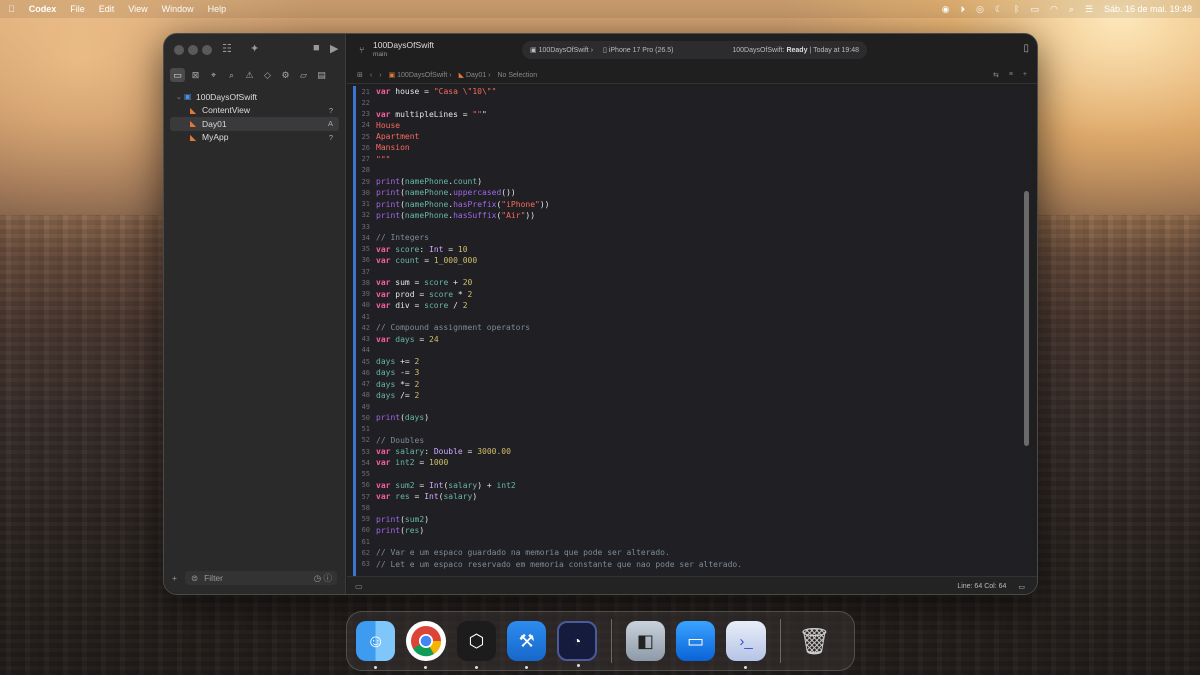 This screenshot has height=675, width=1200. I want to click on issue-navigator-icon: ⚠, so click(249, 75).